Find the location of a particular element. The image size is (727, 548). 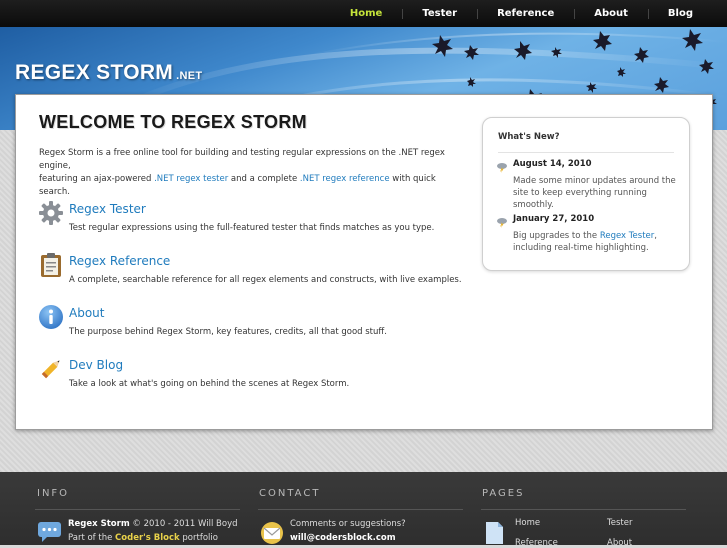

footer-copyright: © 2010 - 2011 Will Boyd is located at coordinates (183, 524).